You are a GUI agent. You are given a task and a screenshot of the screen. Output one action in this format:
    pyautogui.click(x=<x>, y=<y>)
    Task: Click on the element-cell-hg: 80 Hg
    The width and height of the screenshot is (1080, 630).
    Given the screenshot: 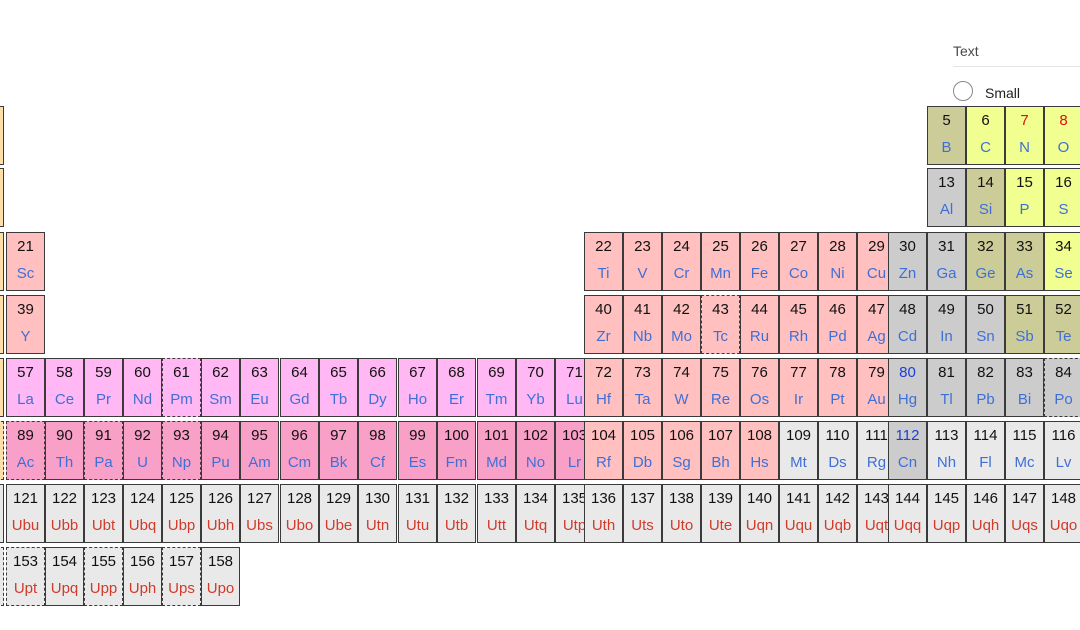 What is the action you would take?
    pyautogui.click(x=907, y=387)
    